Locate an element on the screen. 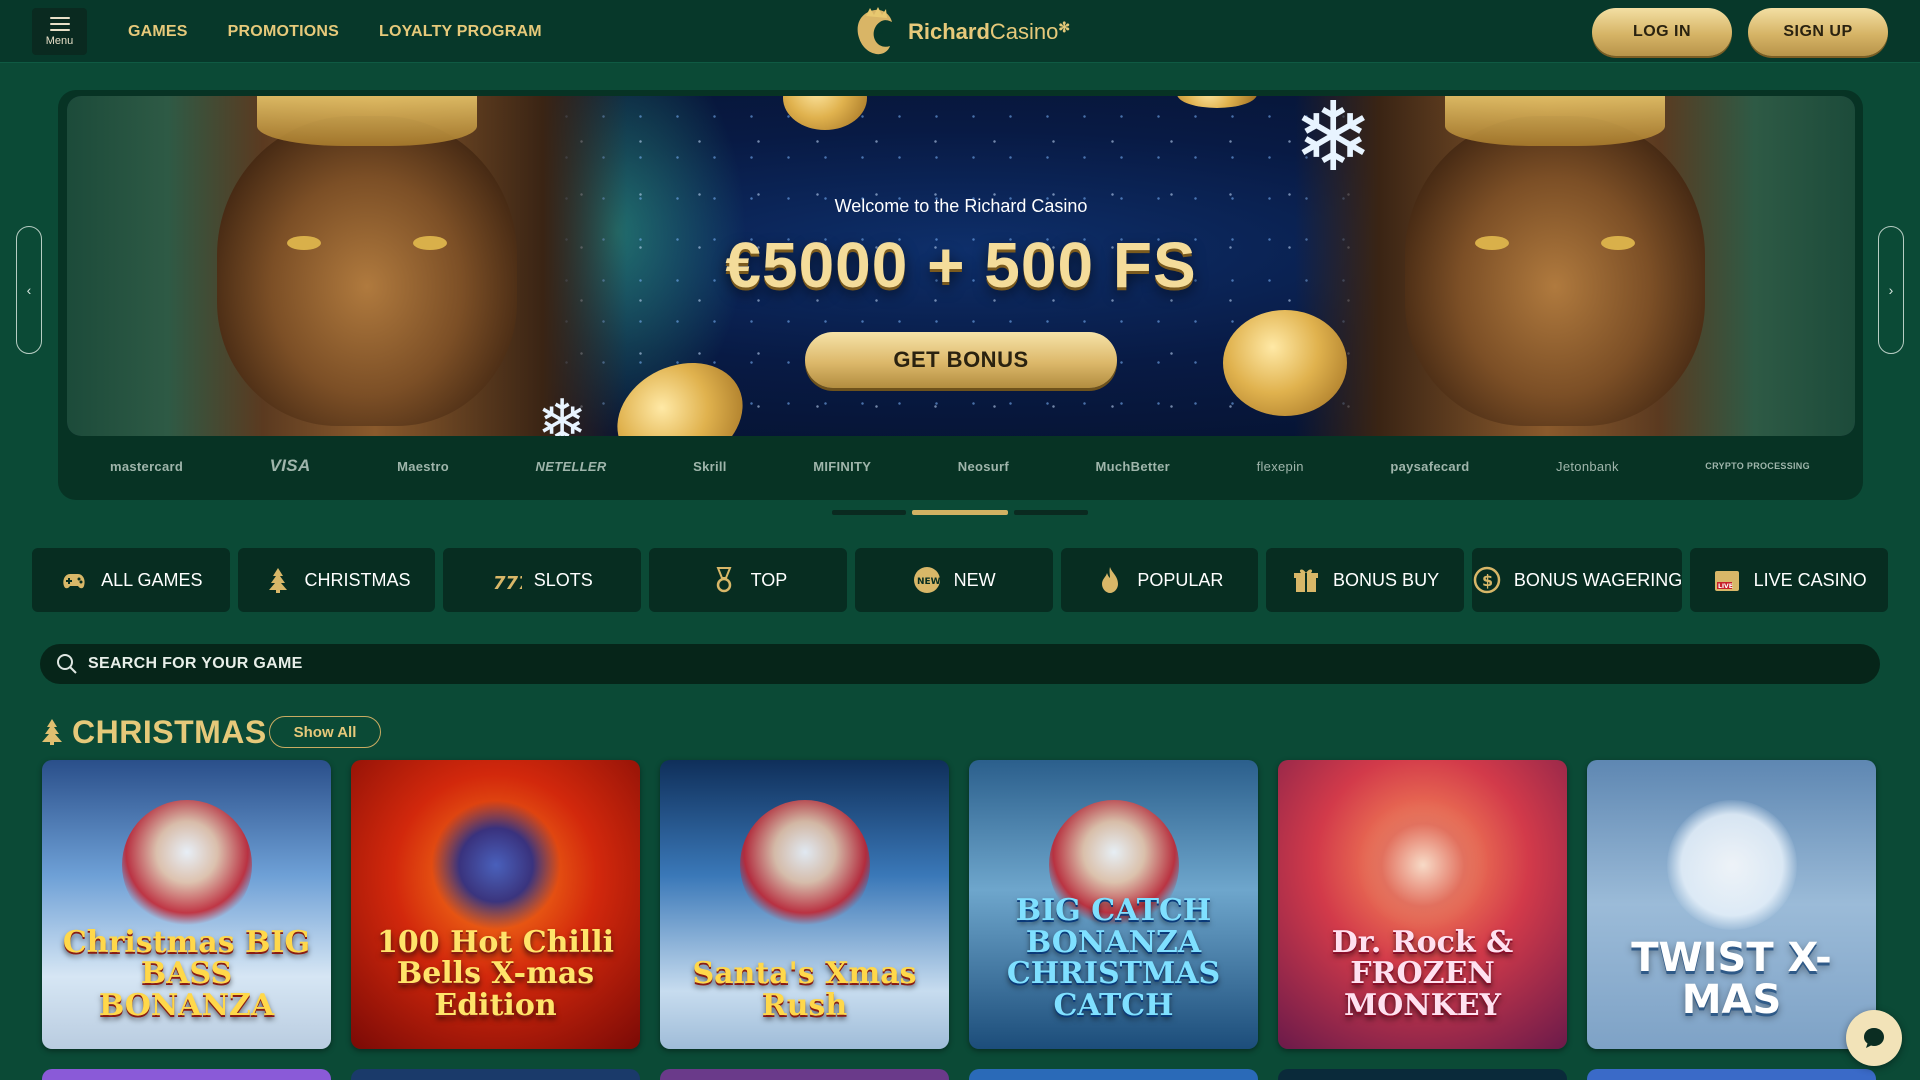 The width and height of the screenshot is (1920, 1080). tab-label: CHRISTMAS is located at coordinates (357, 579).